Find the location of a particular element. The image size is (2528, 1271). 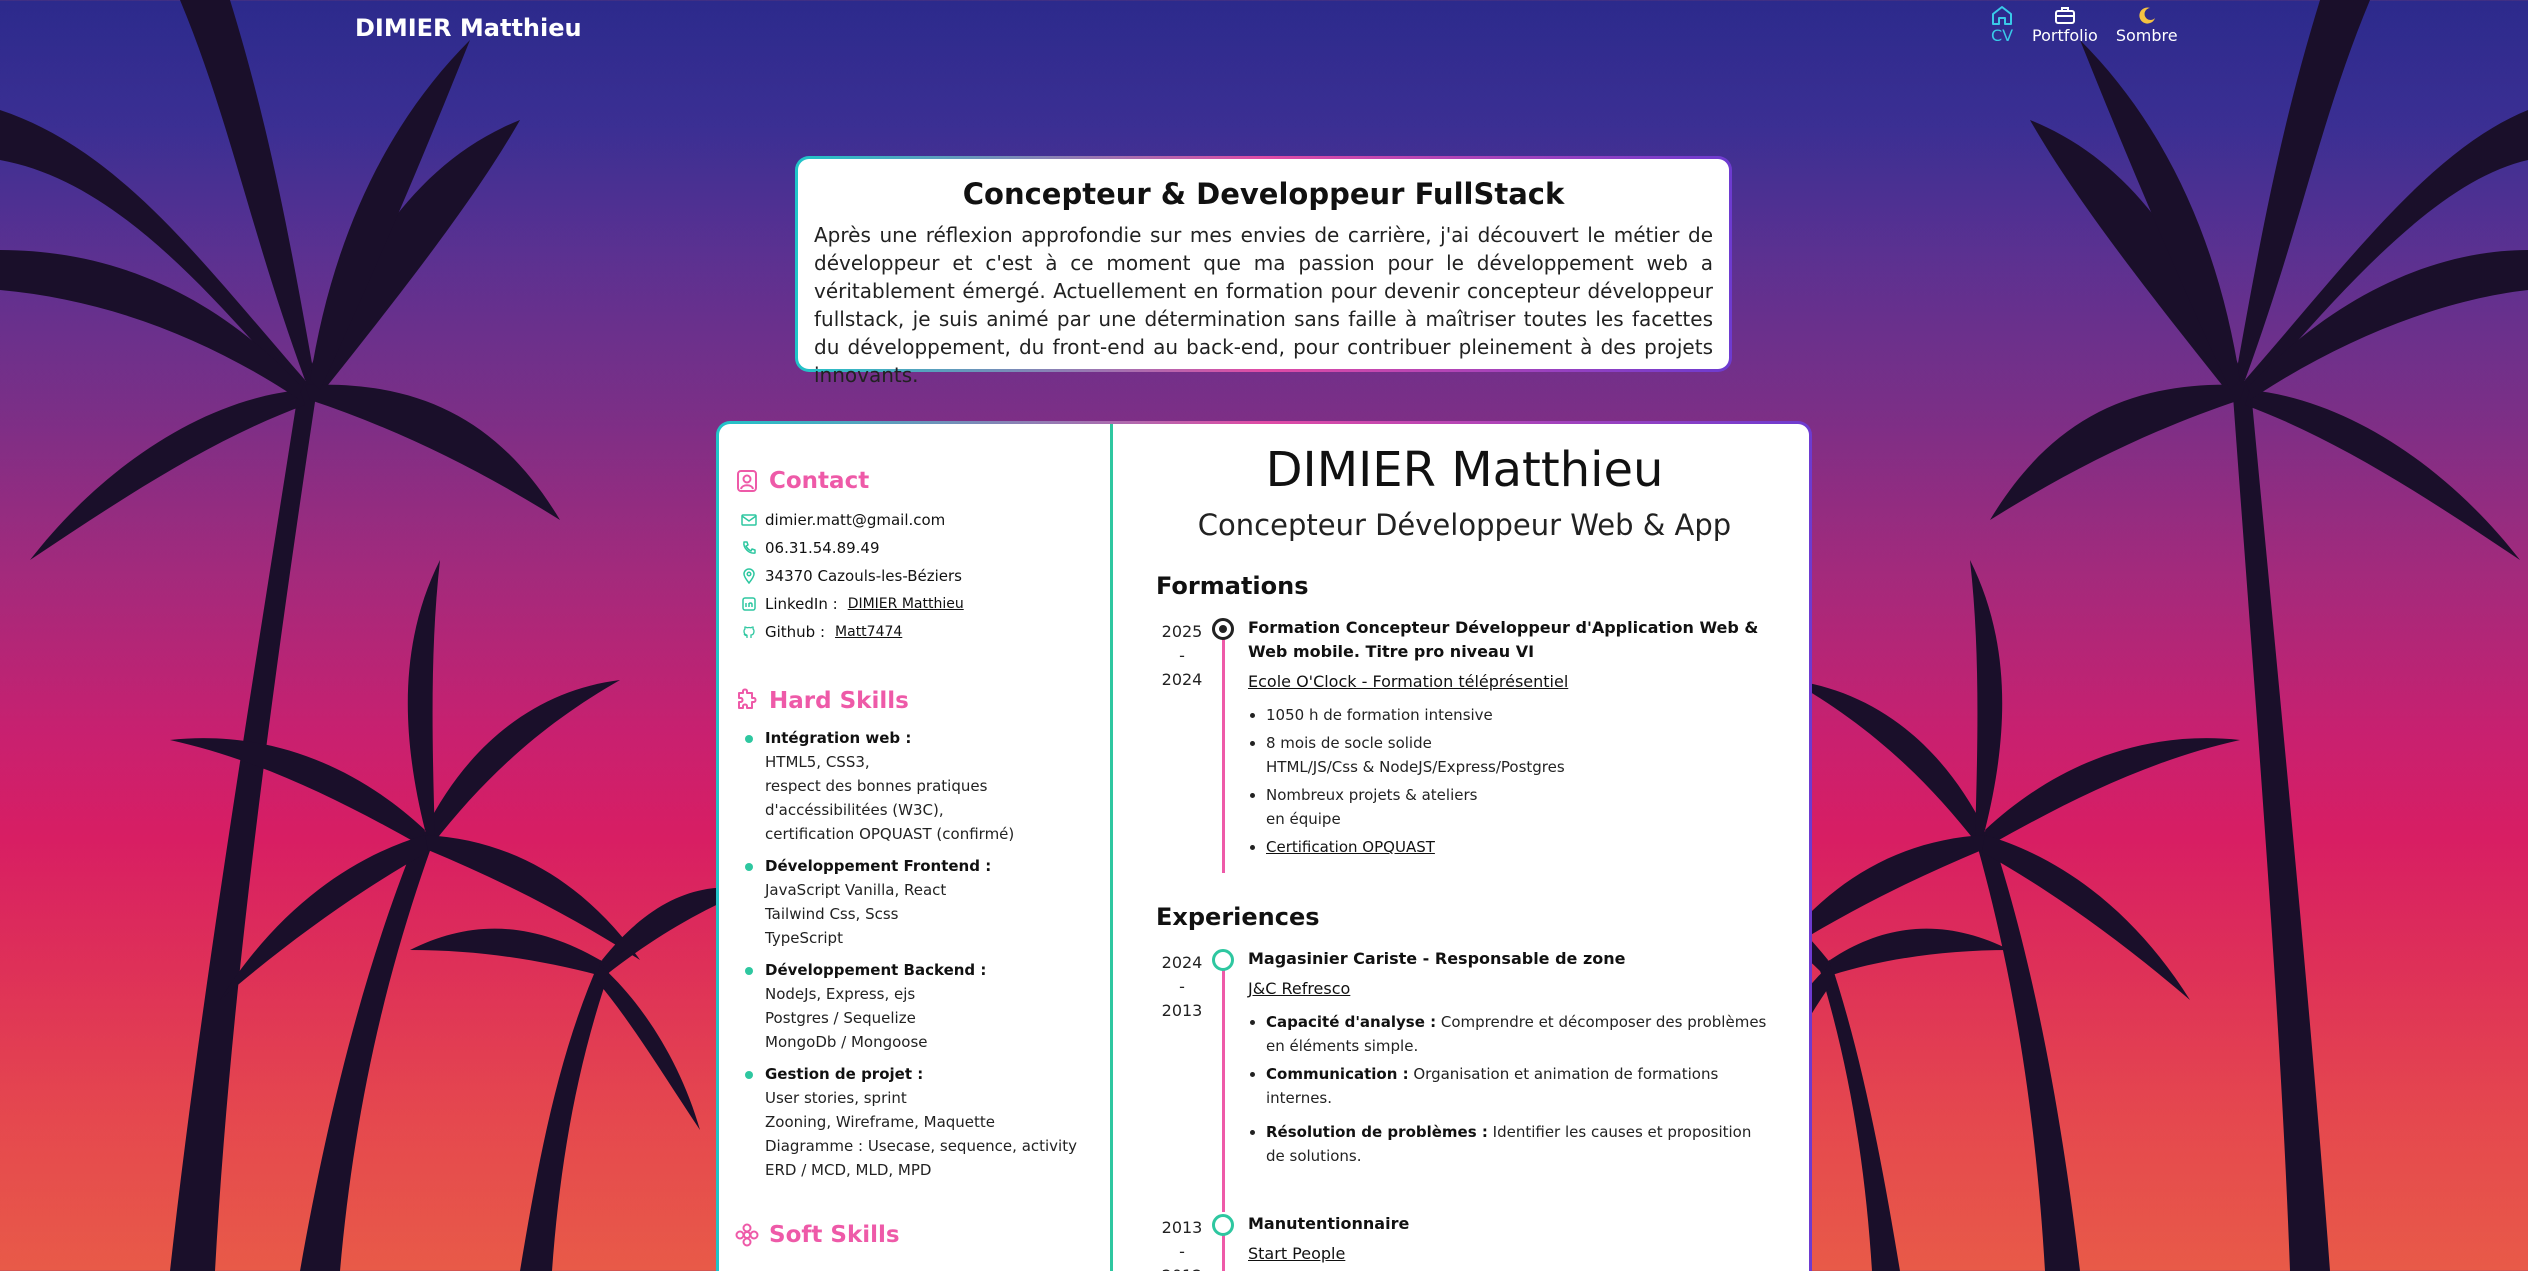

experience-company-link: Start People is located at coordinates (1296, 1253).